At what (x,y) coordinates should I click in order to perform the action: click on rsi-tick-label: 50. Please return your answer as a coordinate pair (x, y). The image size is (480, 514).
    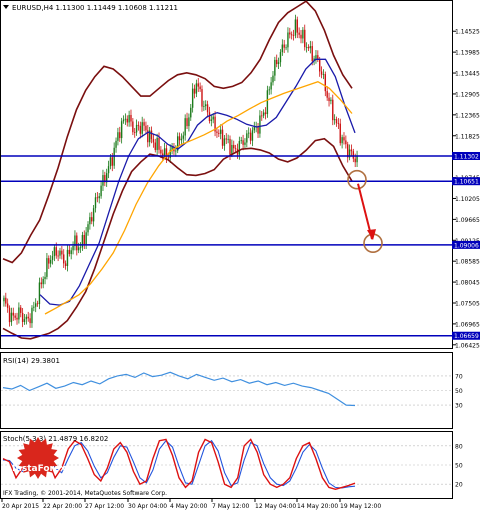
    Looking at the image, I should click on (459, 391).